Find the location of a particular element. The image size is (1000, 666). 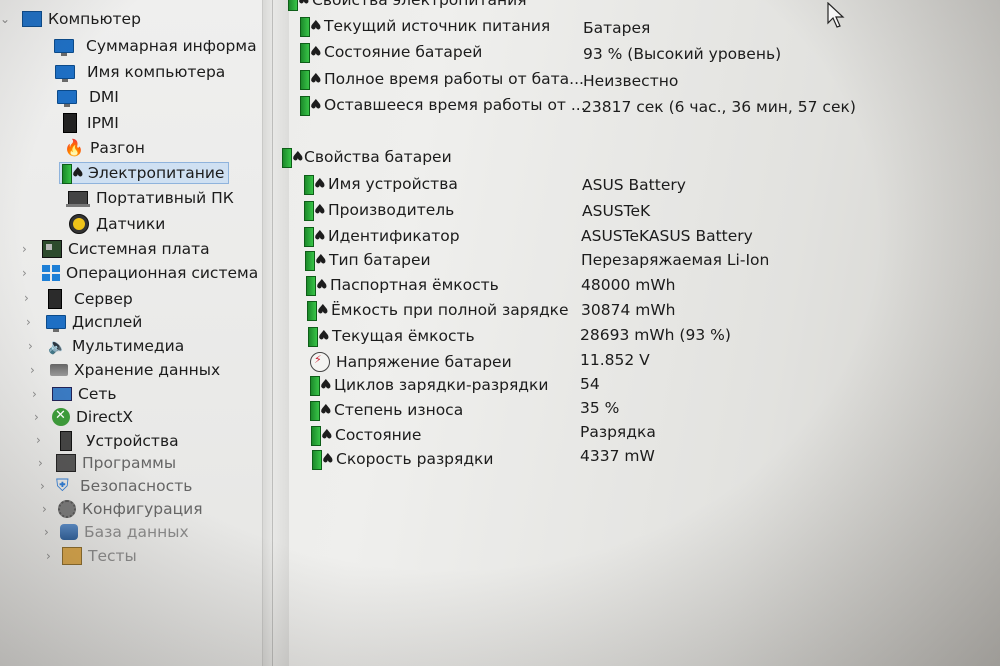

prop-row: Ёмкость при полной зарядке is located at coordinates (438, 311).